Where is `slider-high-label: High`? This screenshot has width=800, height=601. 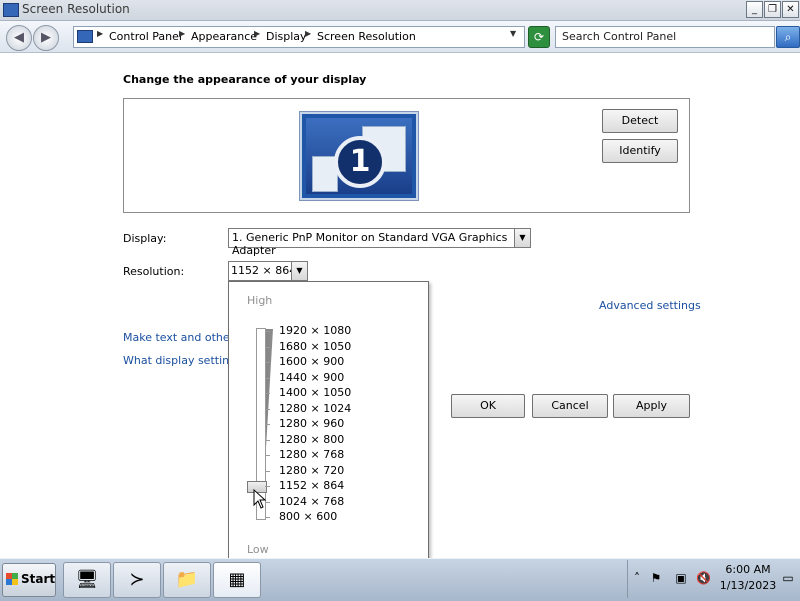
slider-high-label: High is located at coordinates (260, 300).